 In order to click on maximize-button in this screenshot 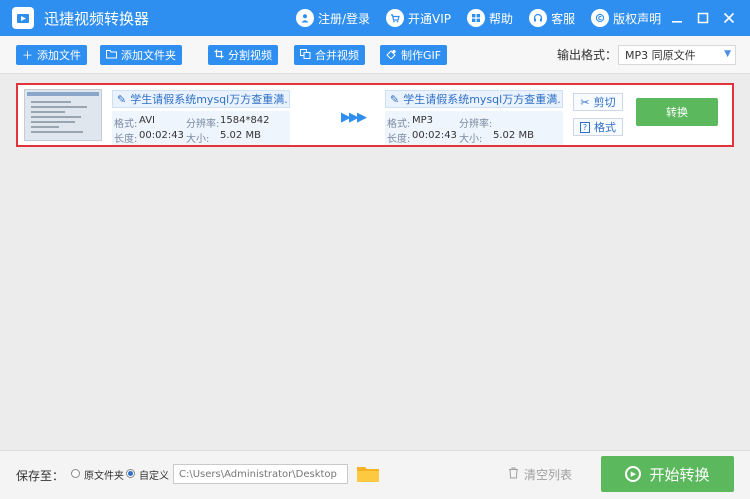, I will do `click(703, 18)`.